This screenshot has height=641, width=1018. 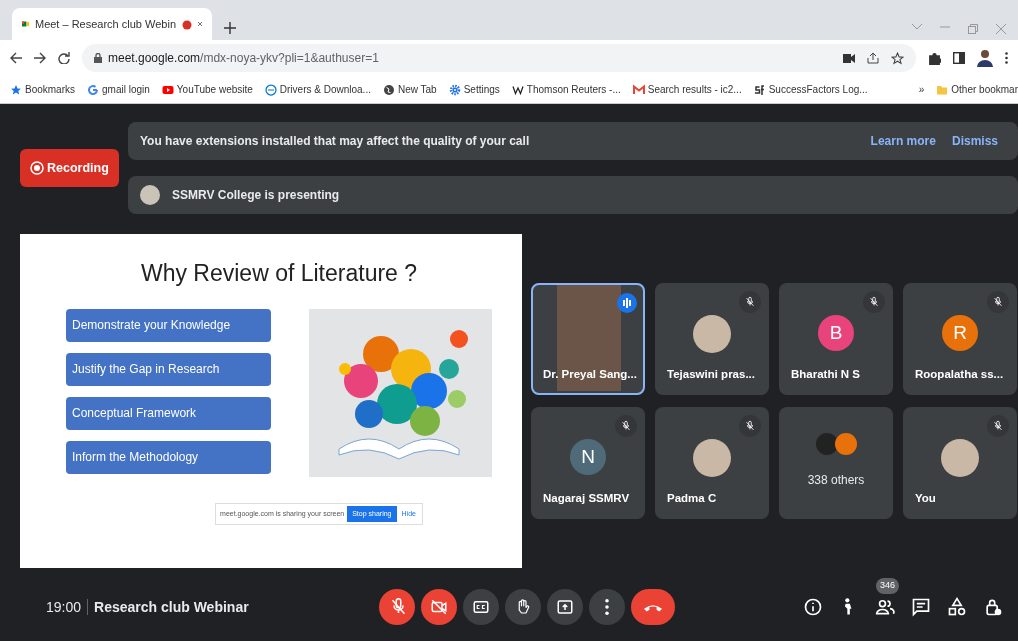 What do you see at coordinates (959, 58) in the screenshot?
I see `side-panel-icon` at bounding box center [959, 58].